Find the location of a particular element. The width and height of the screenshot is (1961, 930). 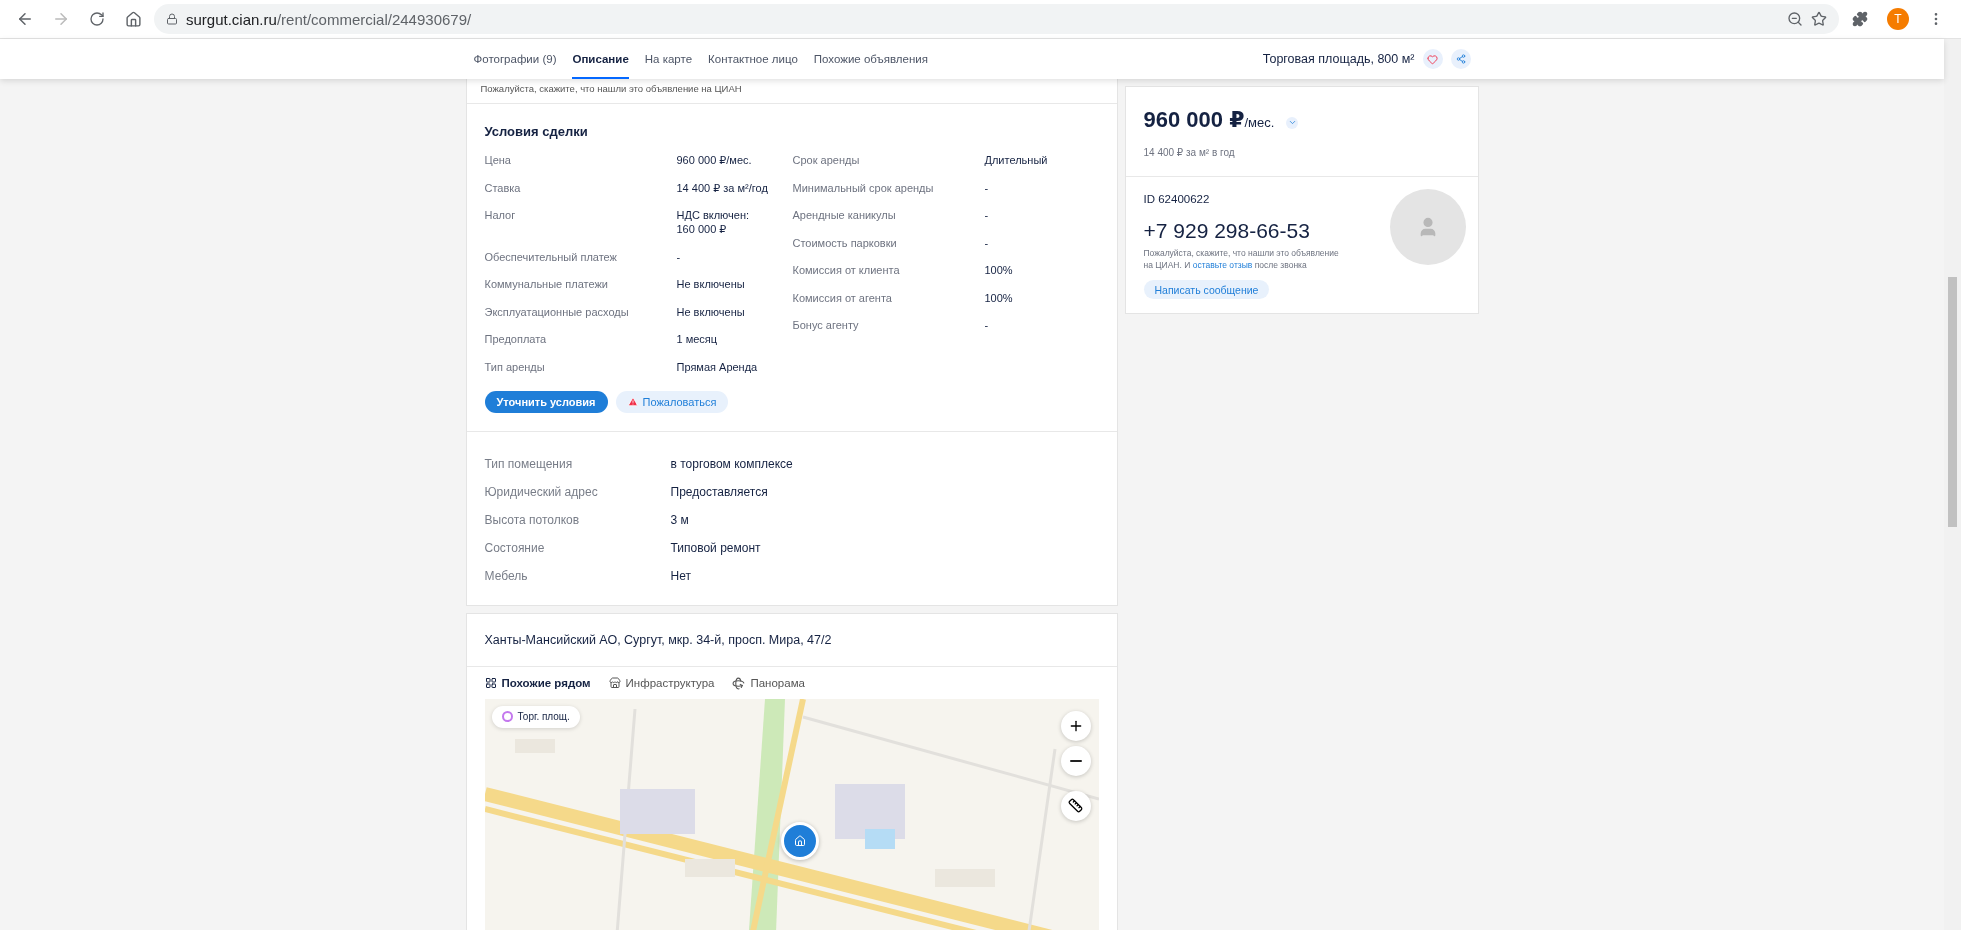

reload-icon is located at coordinates (97, 19).